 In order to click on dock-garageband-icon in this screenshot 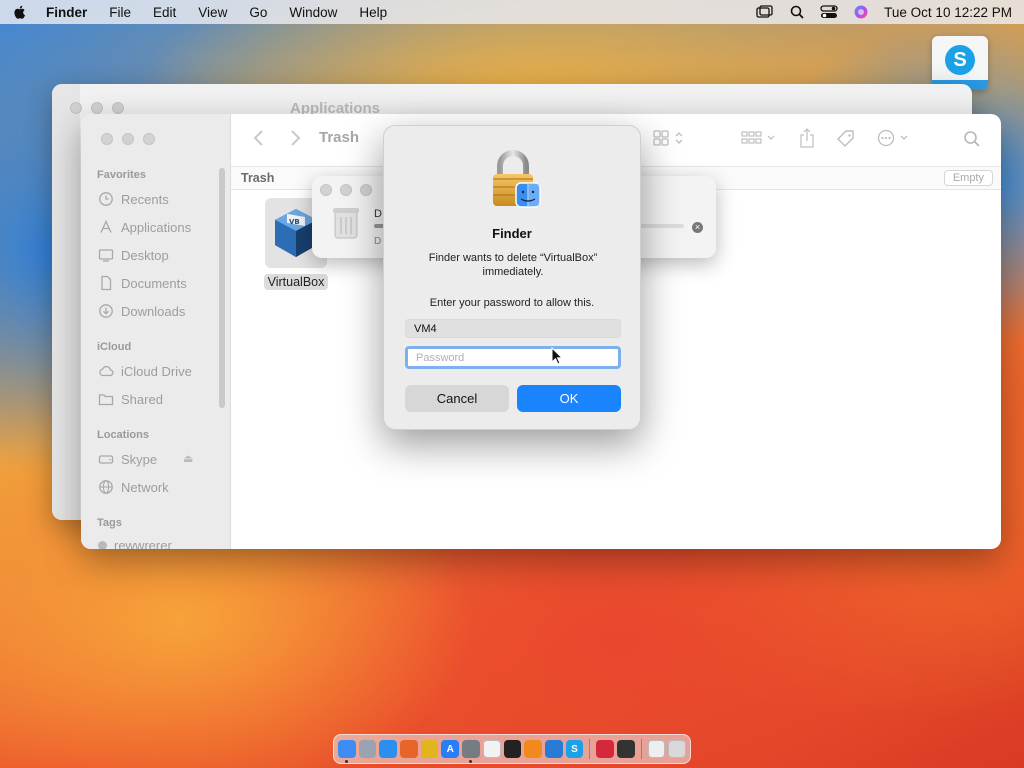, I will do `click(533, 749)`.